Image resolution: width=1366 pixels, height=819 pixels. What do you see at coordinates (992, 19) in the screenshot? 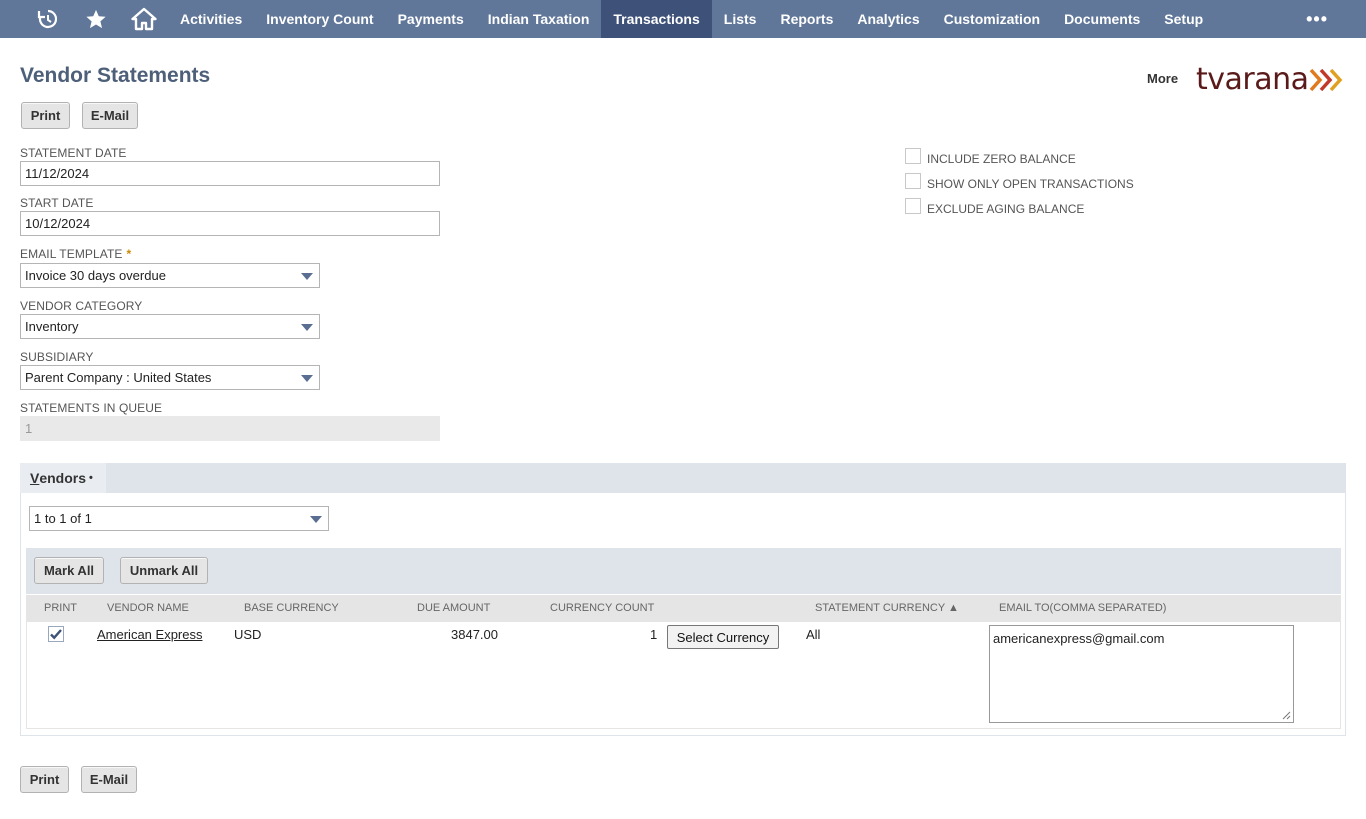
I see `nav-customization: Customization` at bounding box center [992, 19].